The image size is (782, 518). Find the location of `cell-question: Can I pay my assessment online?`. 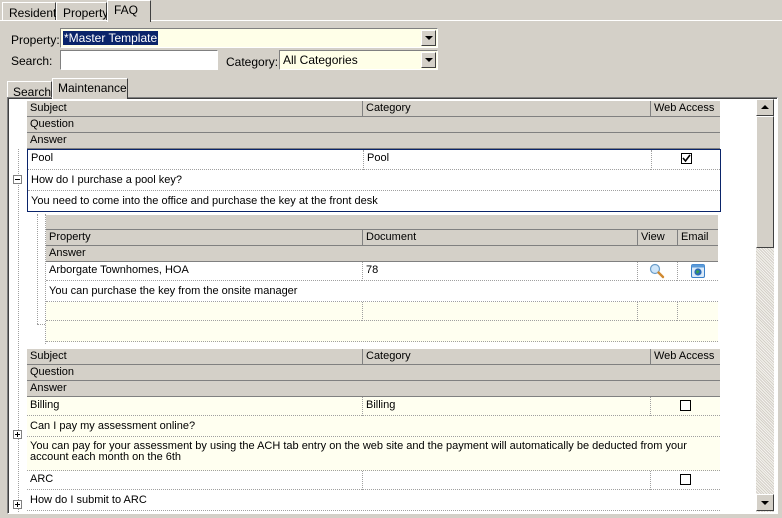

cell-question: Can I pay my assessment online? is located at coordinates (373, 426).